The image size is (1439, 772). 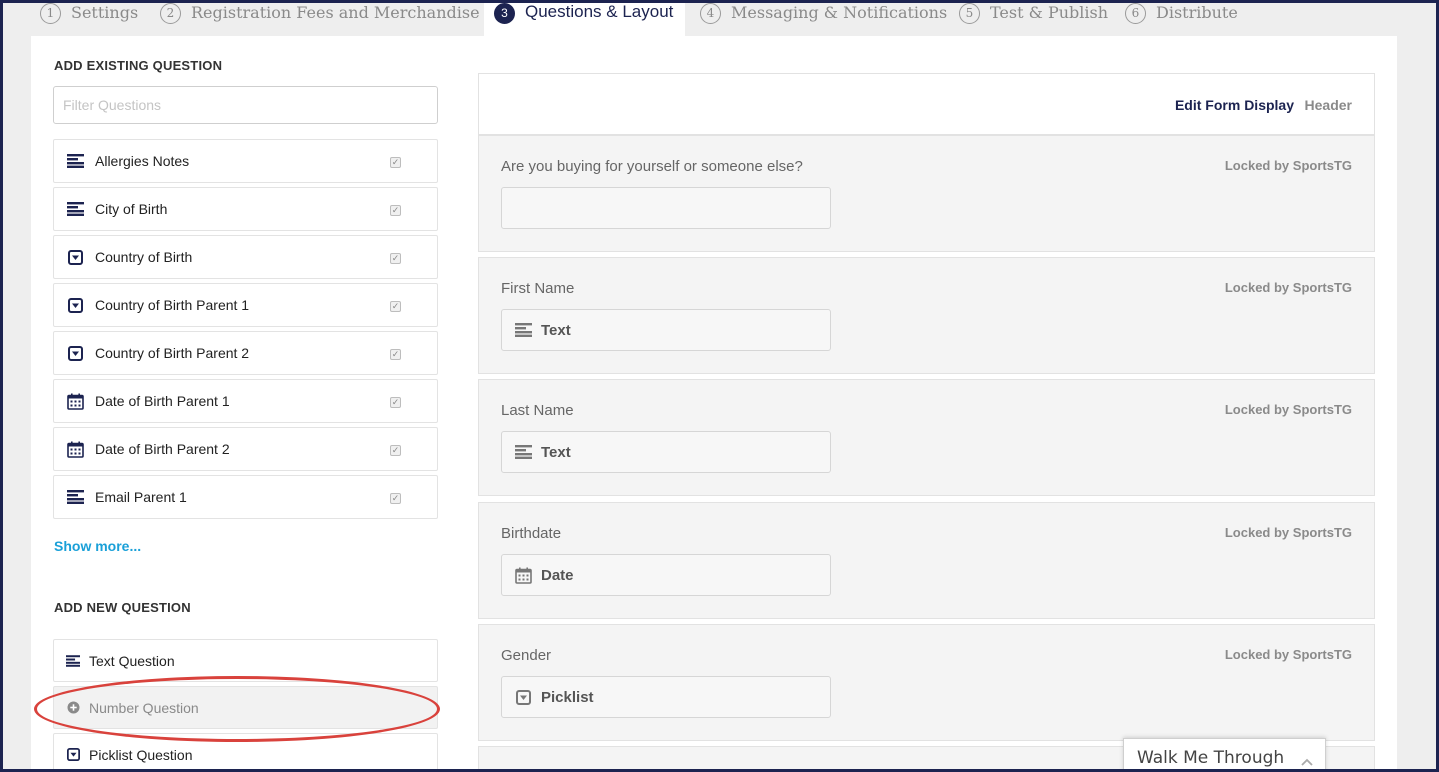 I want to click on item-label: Text Question, so click(x=132, y=660).